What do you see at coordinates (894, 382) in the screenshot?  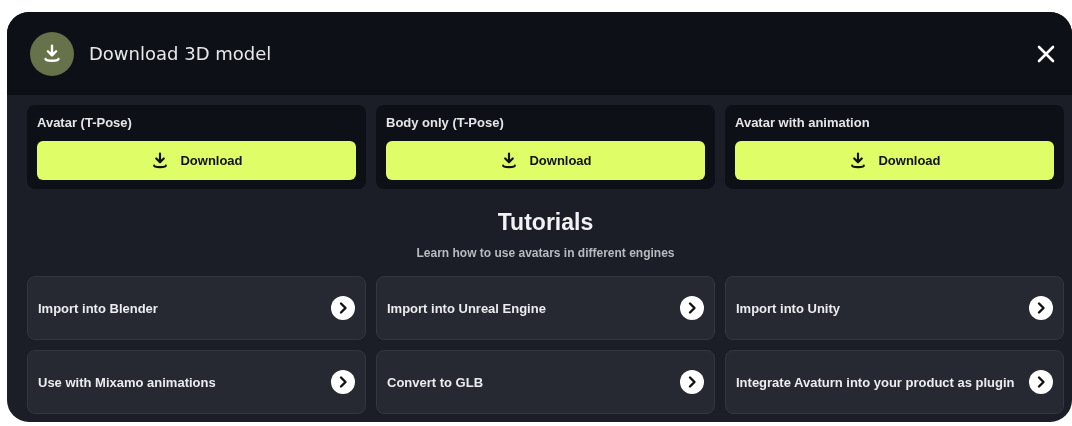 I see `tutorial-link: Integrate Avaturn into your product as plugin` at bounding box center [894, 382].